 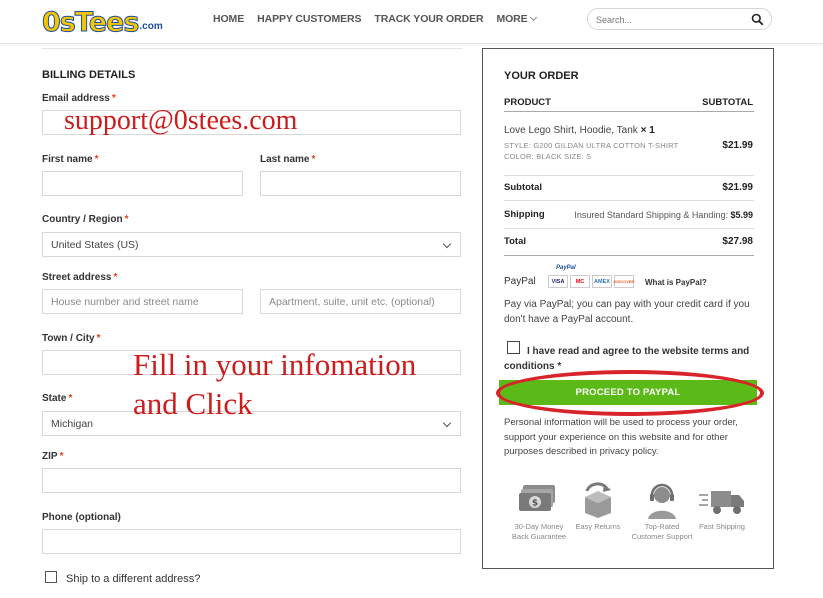 I want to click on first-name-label: First name *, so click(x=70, y=159).